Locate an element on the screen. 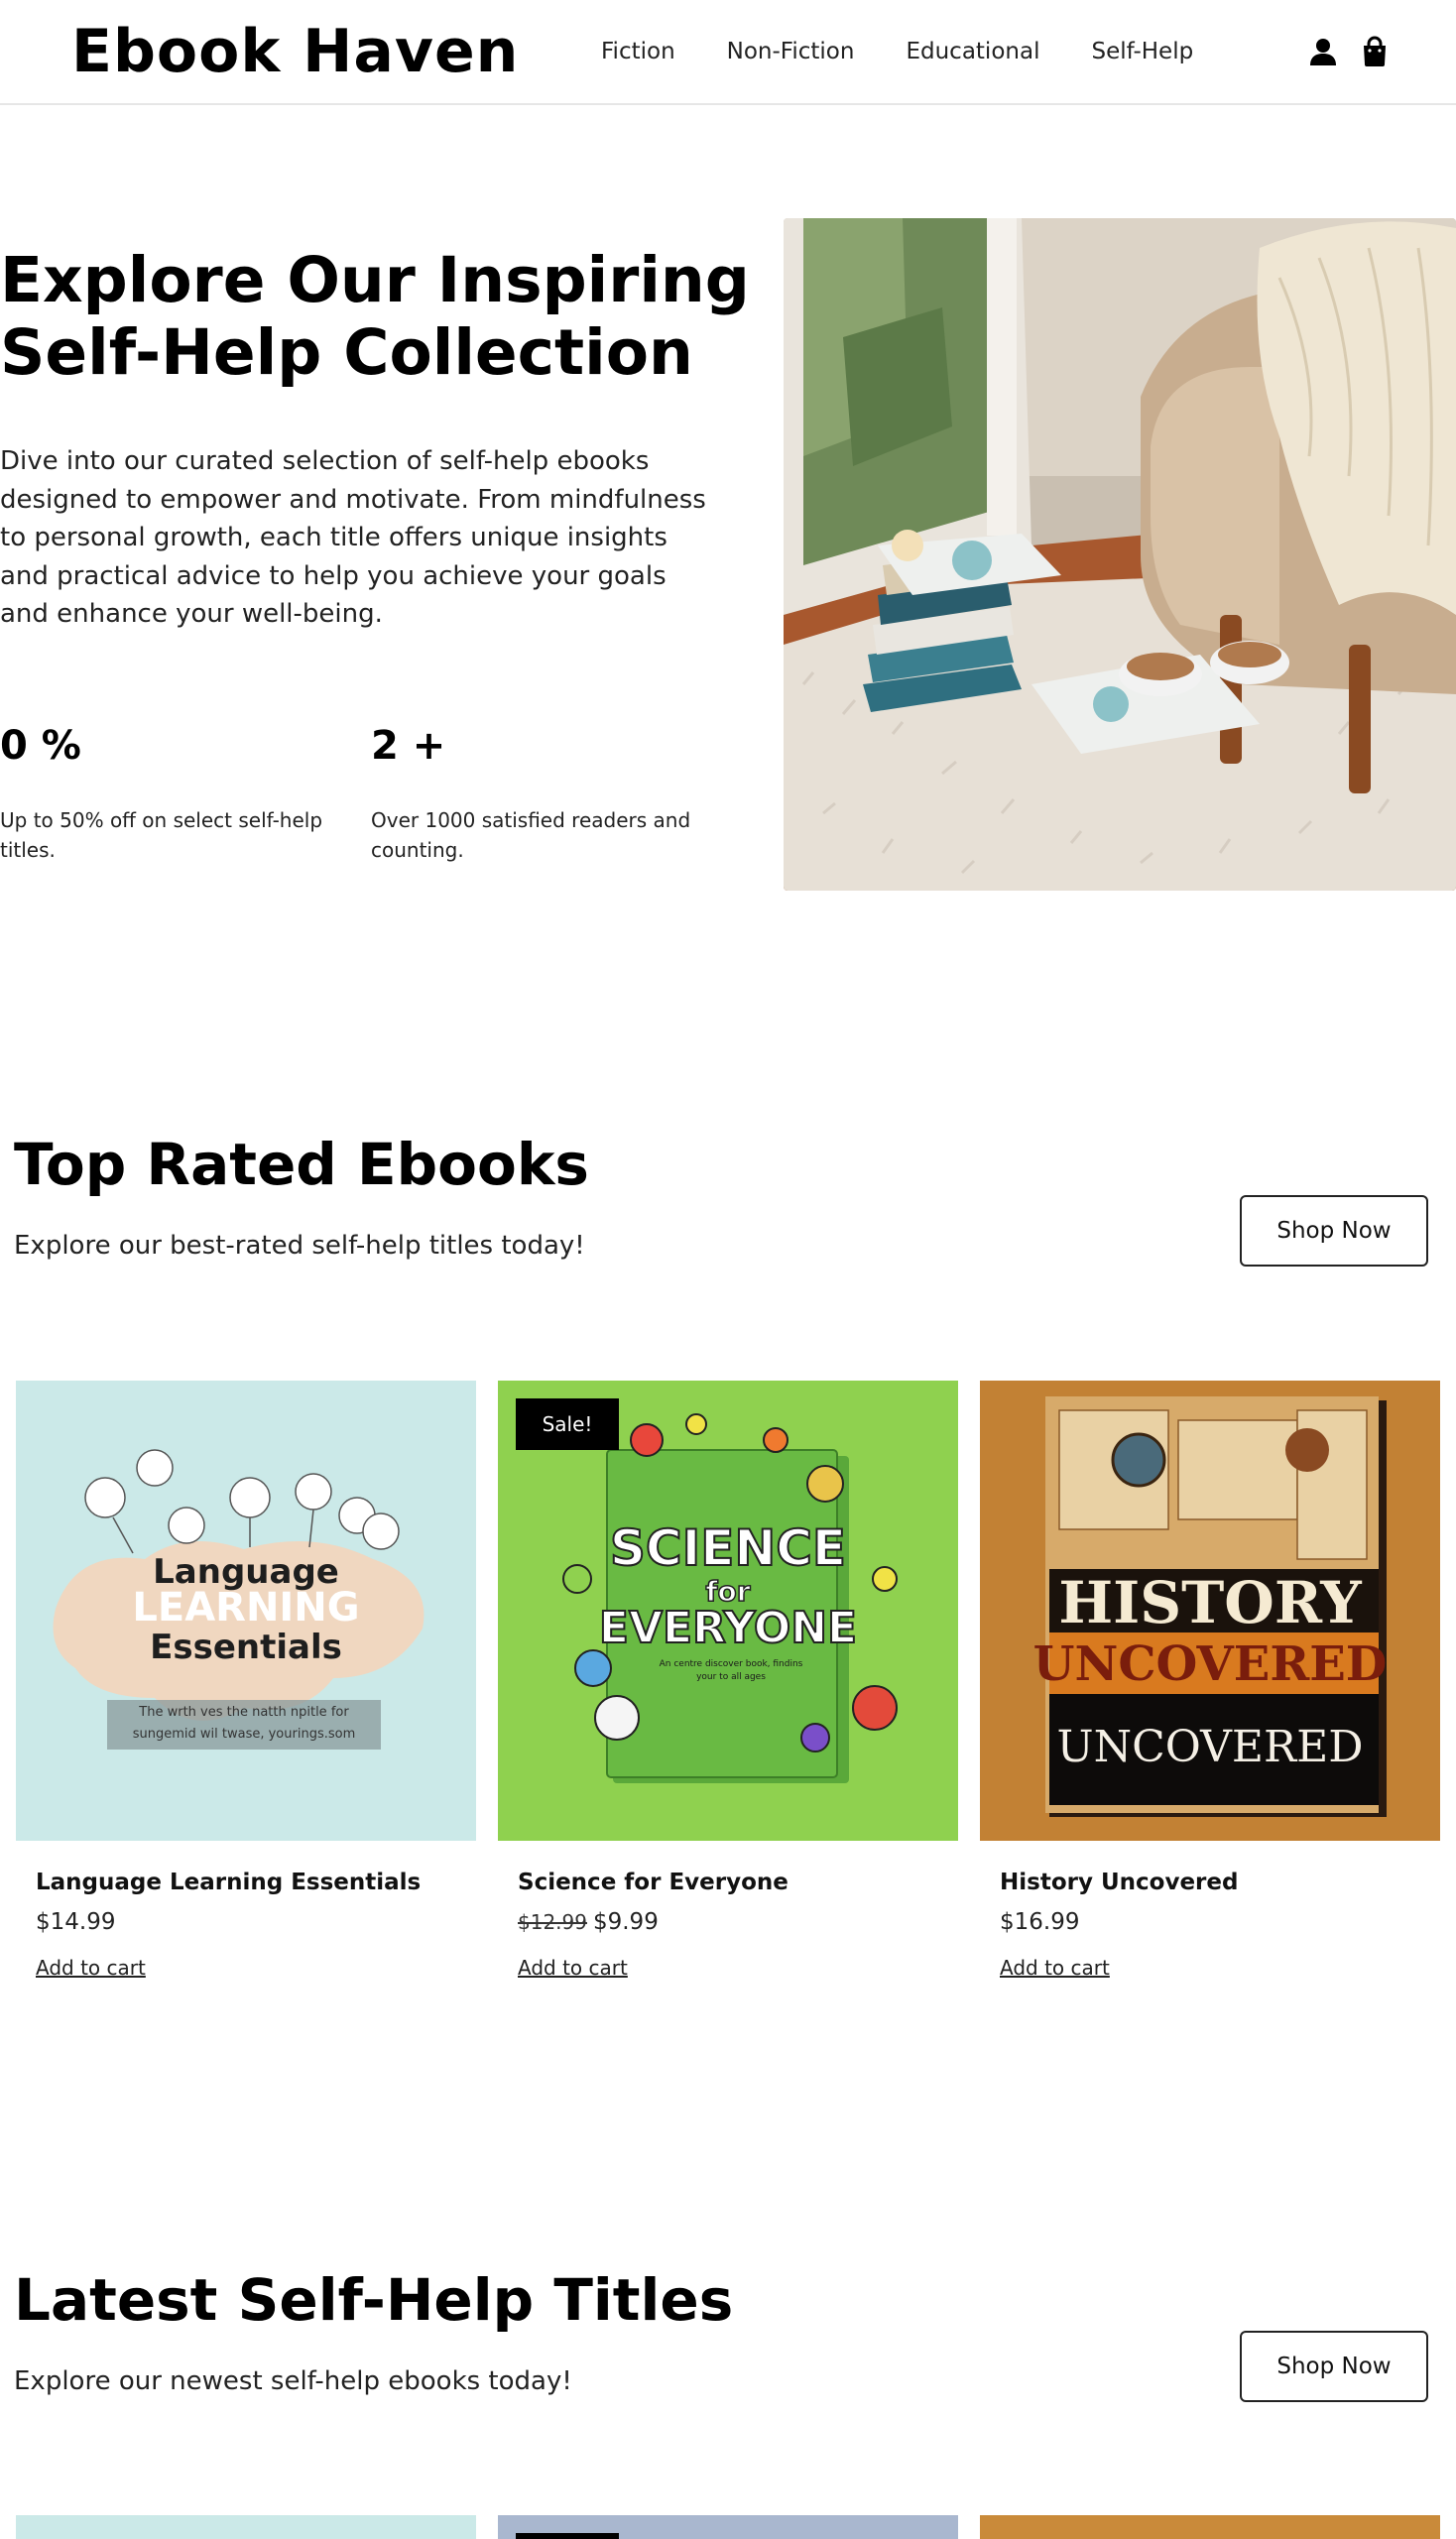  stat-value: 0 % is located at coordinates (40, 746).